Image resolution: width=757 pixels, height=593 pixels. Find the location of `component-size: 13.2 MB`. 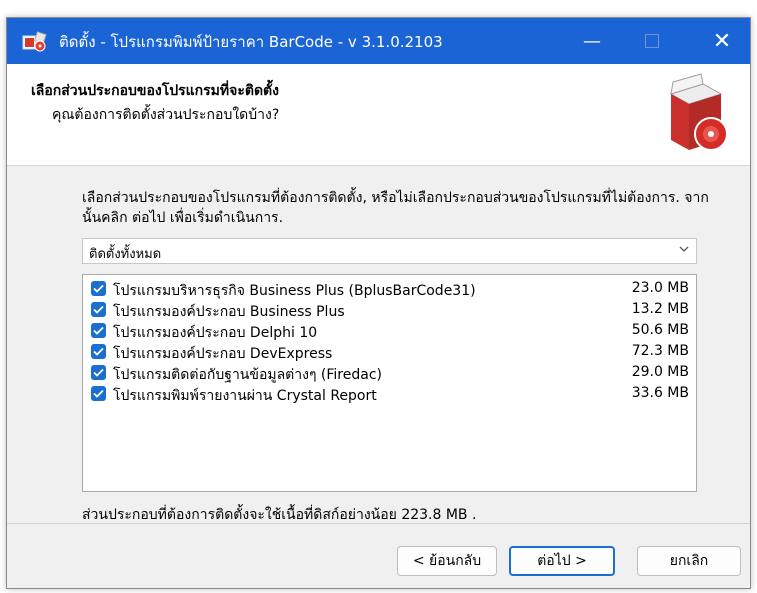

component-size: 13.2 MB is located at coordinates (660, 309).